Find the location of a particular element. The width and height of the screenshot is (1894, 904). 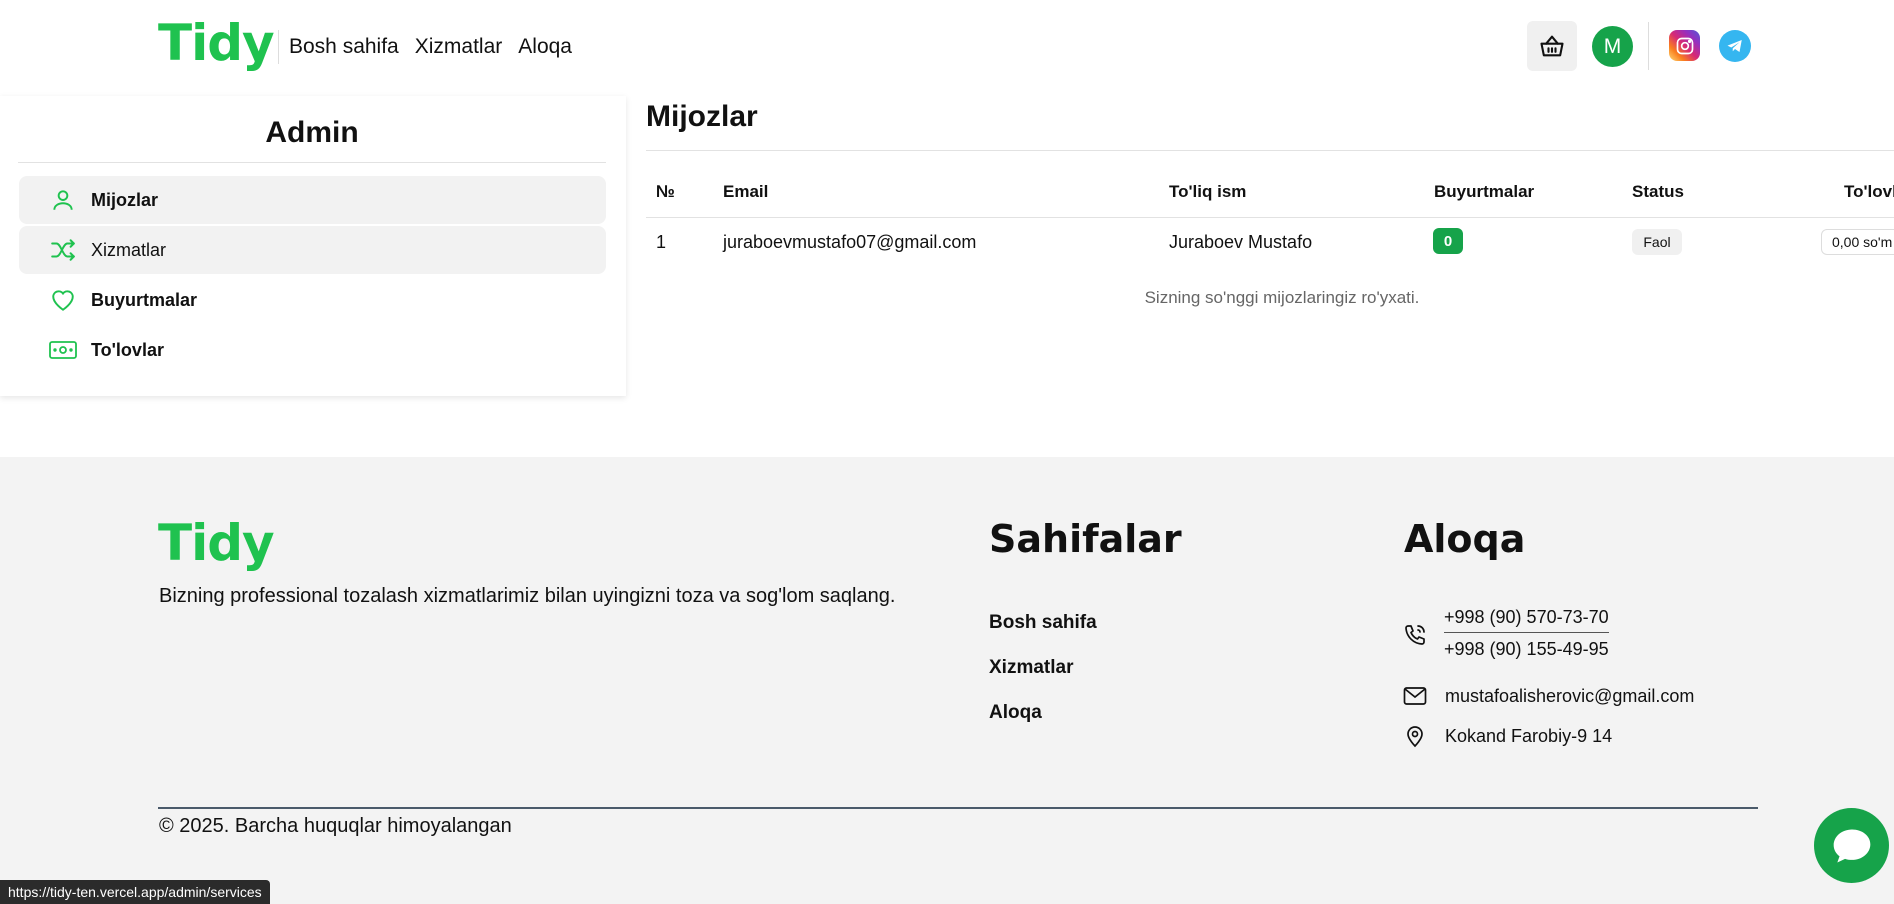

sidebar-title: Admin is located at coordinates (312, 139).